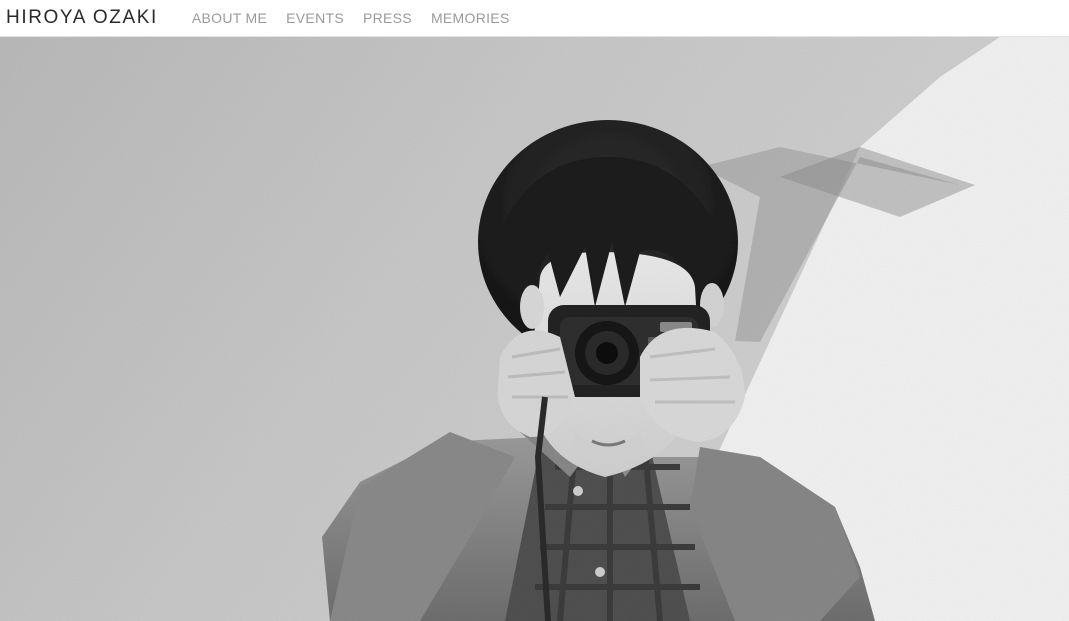 Image resolution: width=1069 pixels, height=621 pixels. What do you see at coordinates (82, 18) in the screenshot?
I see `site-title-link: HIROYA OZAKI` at bounding box center [82, 18].